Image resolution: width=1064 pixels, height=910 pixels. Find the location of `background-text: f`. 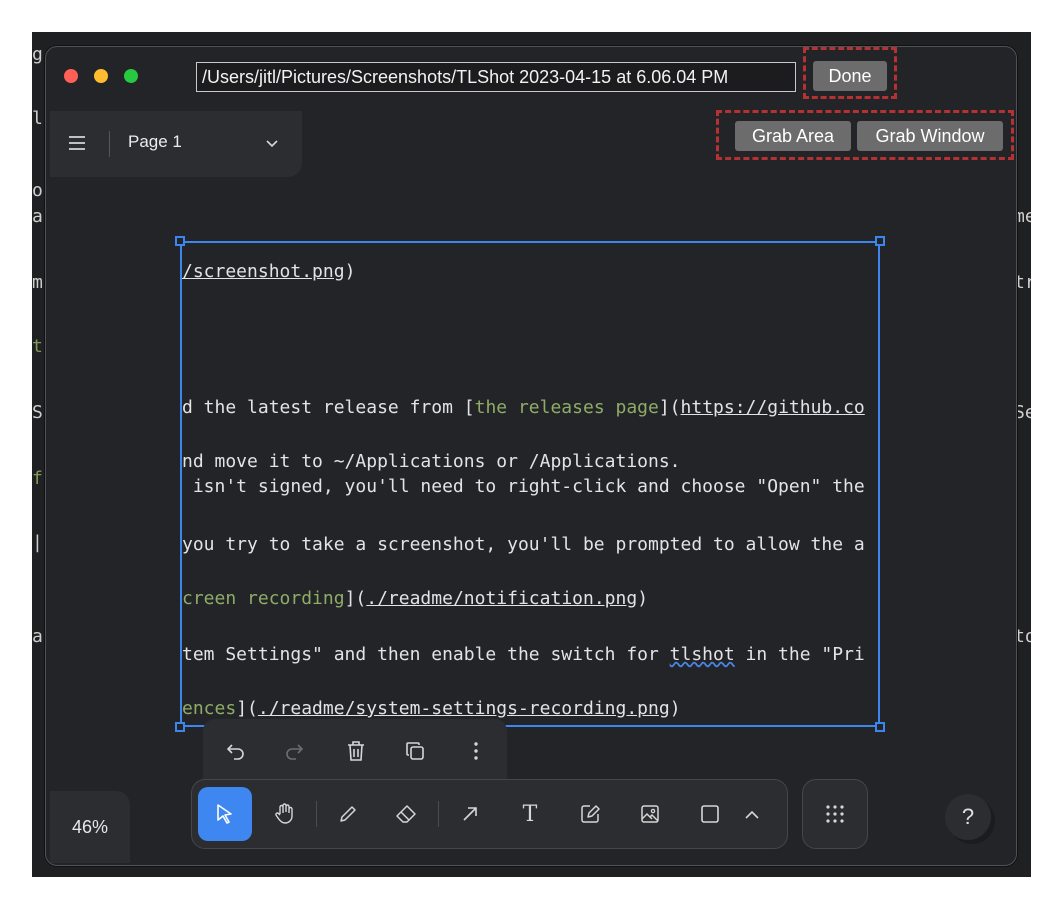

background-text: f is located at coordinates (37, 478).